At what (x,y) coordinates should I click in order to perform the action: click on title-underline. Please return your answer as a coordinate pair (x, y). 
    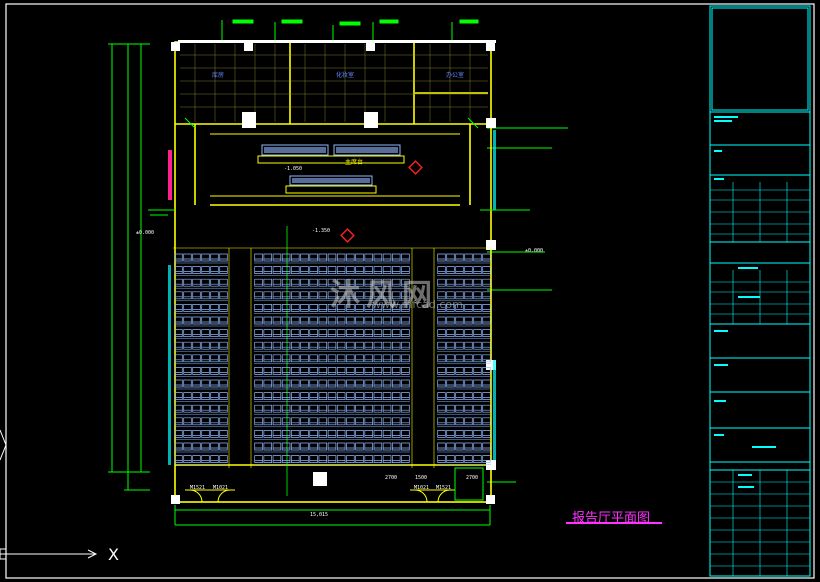
    Looking at the image, I should click on (614, 523).